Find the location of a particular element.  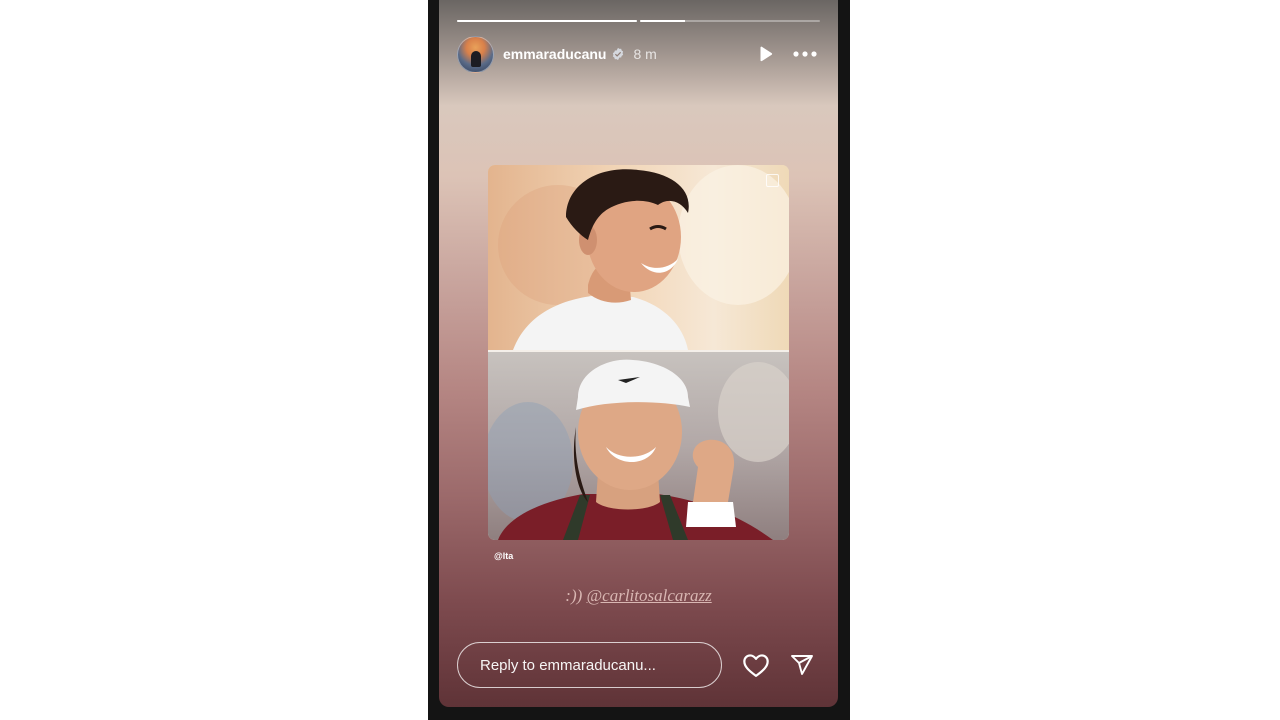

play-button is located at coordinates (765, 54).